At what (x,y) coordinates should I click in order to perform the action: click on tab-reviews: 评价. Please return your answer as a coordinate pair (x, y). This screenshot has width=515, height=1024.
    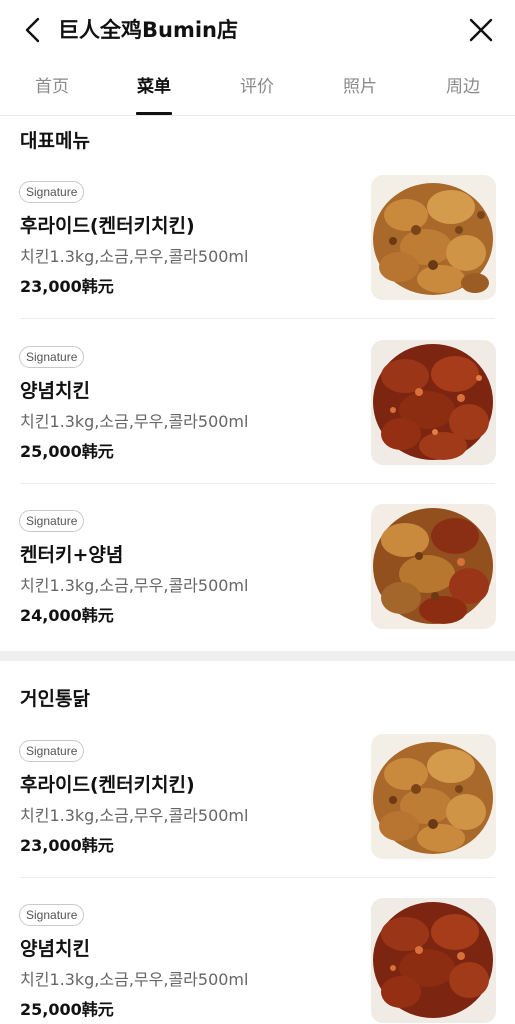
    Looking at the image, I should click on (257, 87).